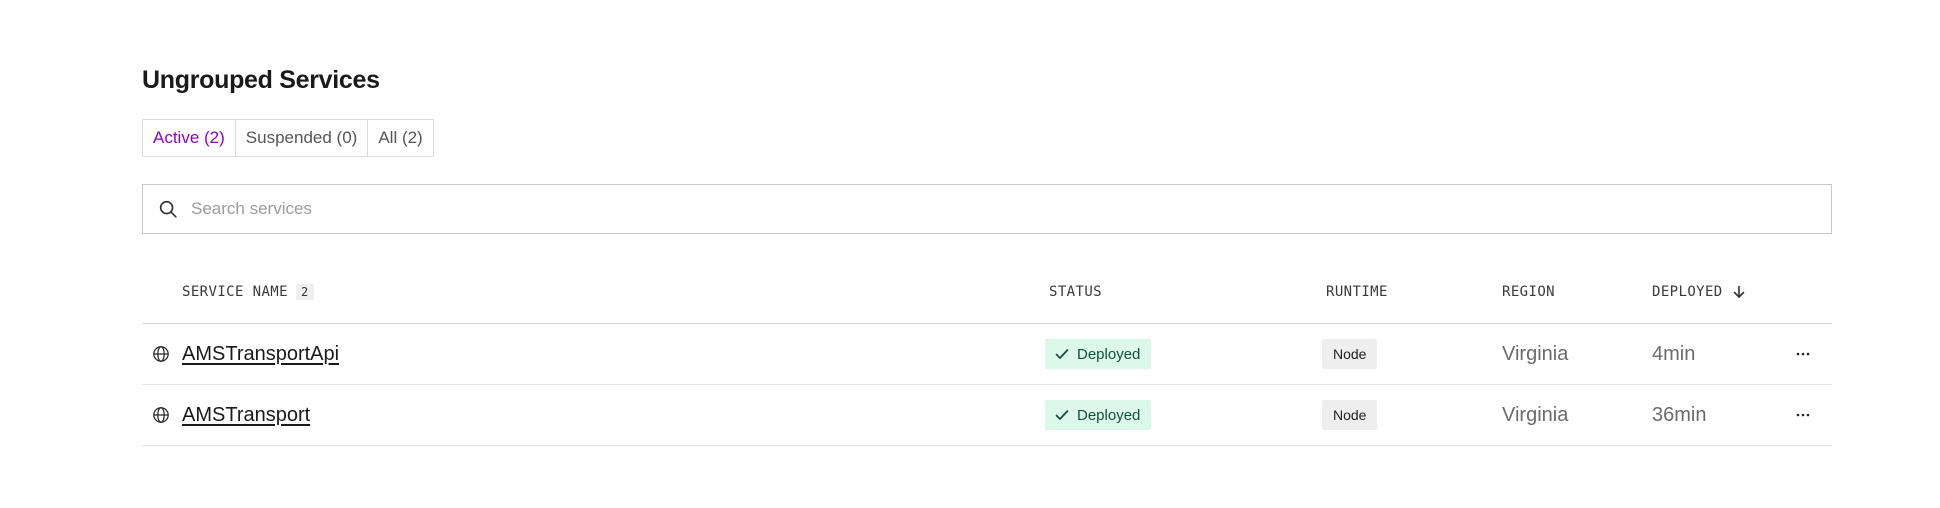  I want to click on deployed-cell: 4min, so click(1673, 354).